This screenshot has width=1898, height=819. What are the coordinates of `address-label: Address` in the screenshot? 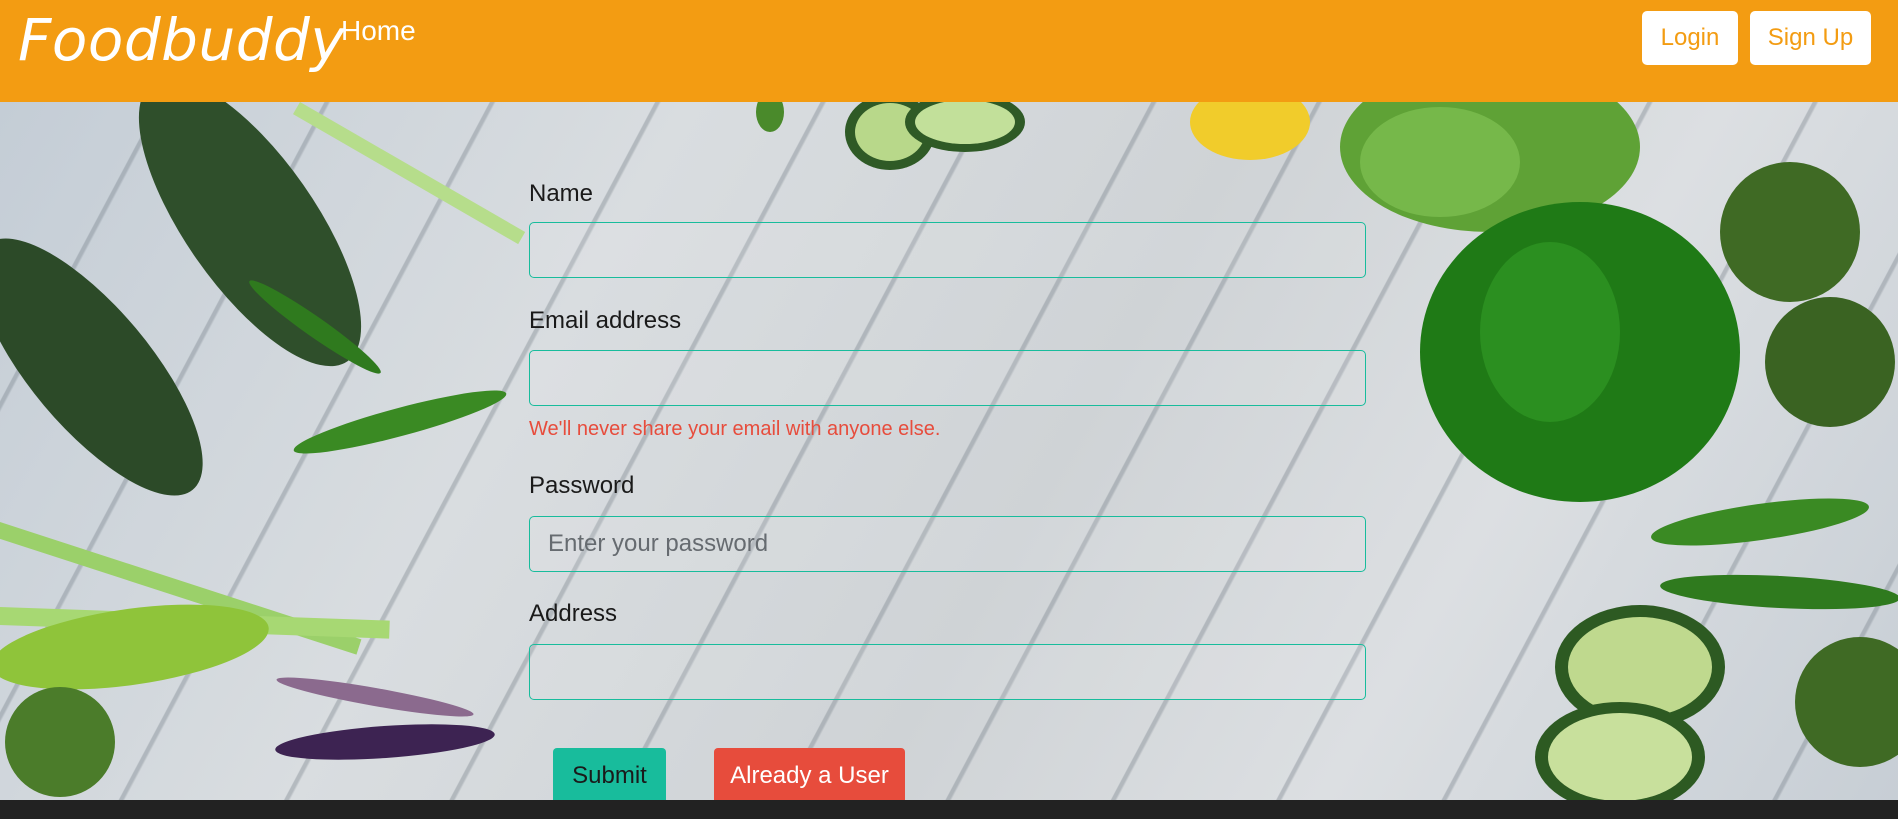 It's located at (573, 613).